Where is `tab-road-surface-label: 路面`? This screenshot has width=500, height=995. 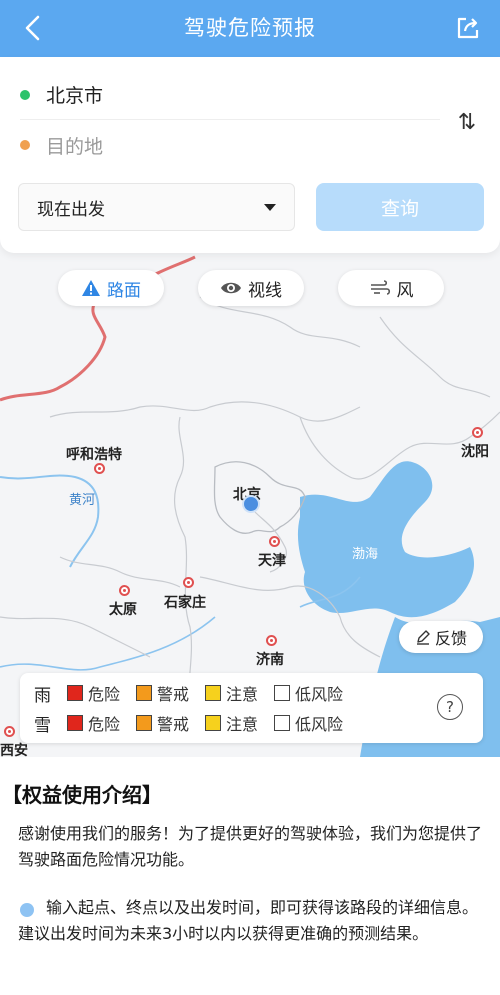 tab-road-surface-label: 路面 is located at coordinates (124, 290).